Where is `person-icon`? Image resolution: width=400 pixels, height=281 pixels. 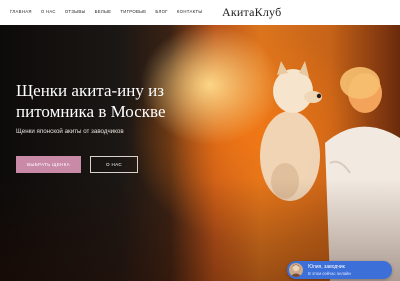 person-icon is located at coordinates (296, 270).